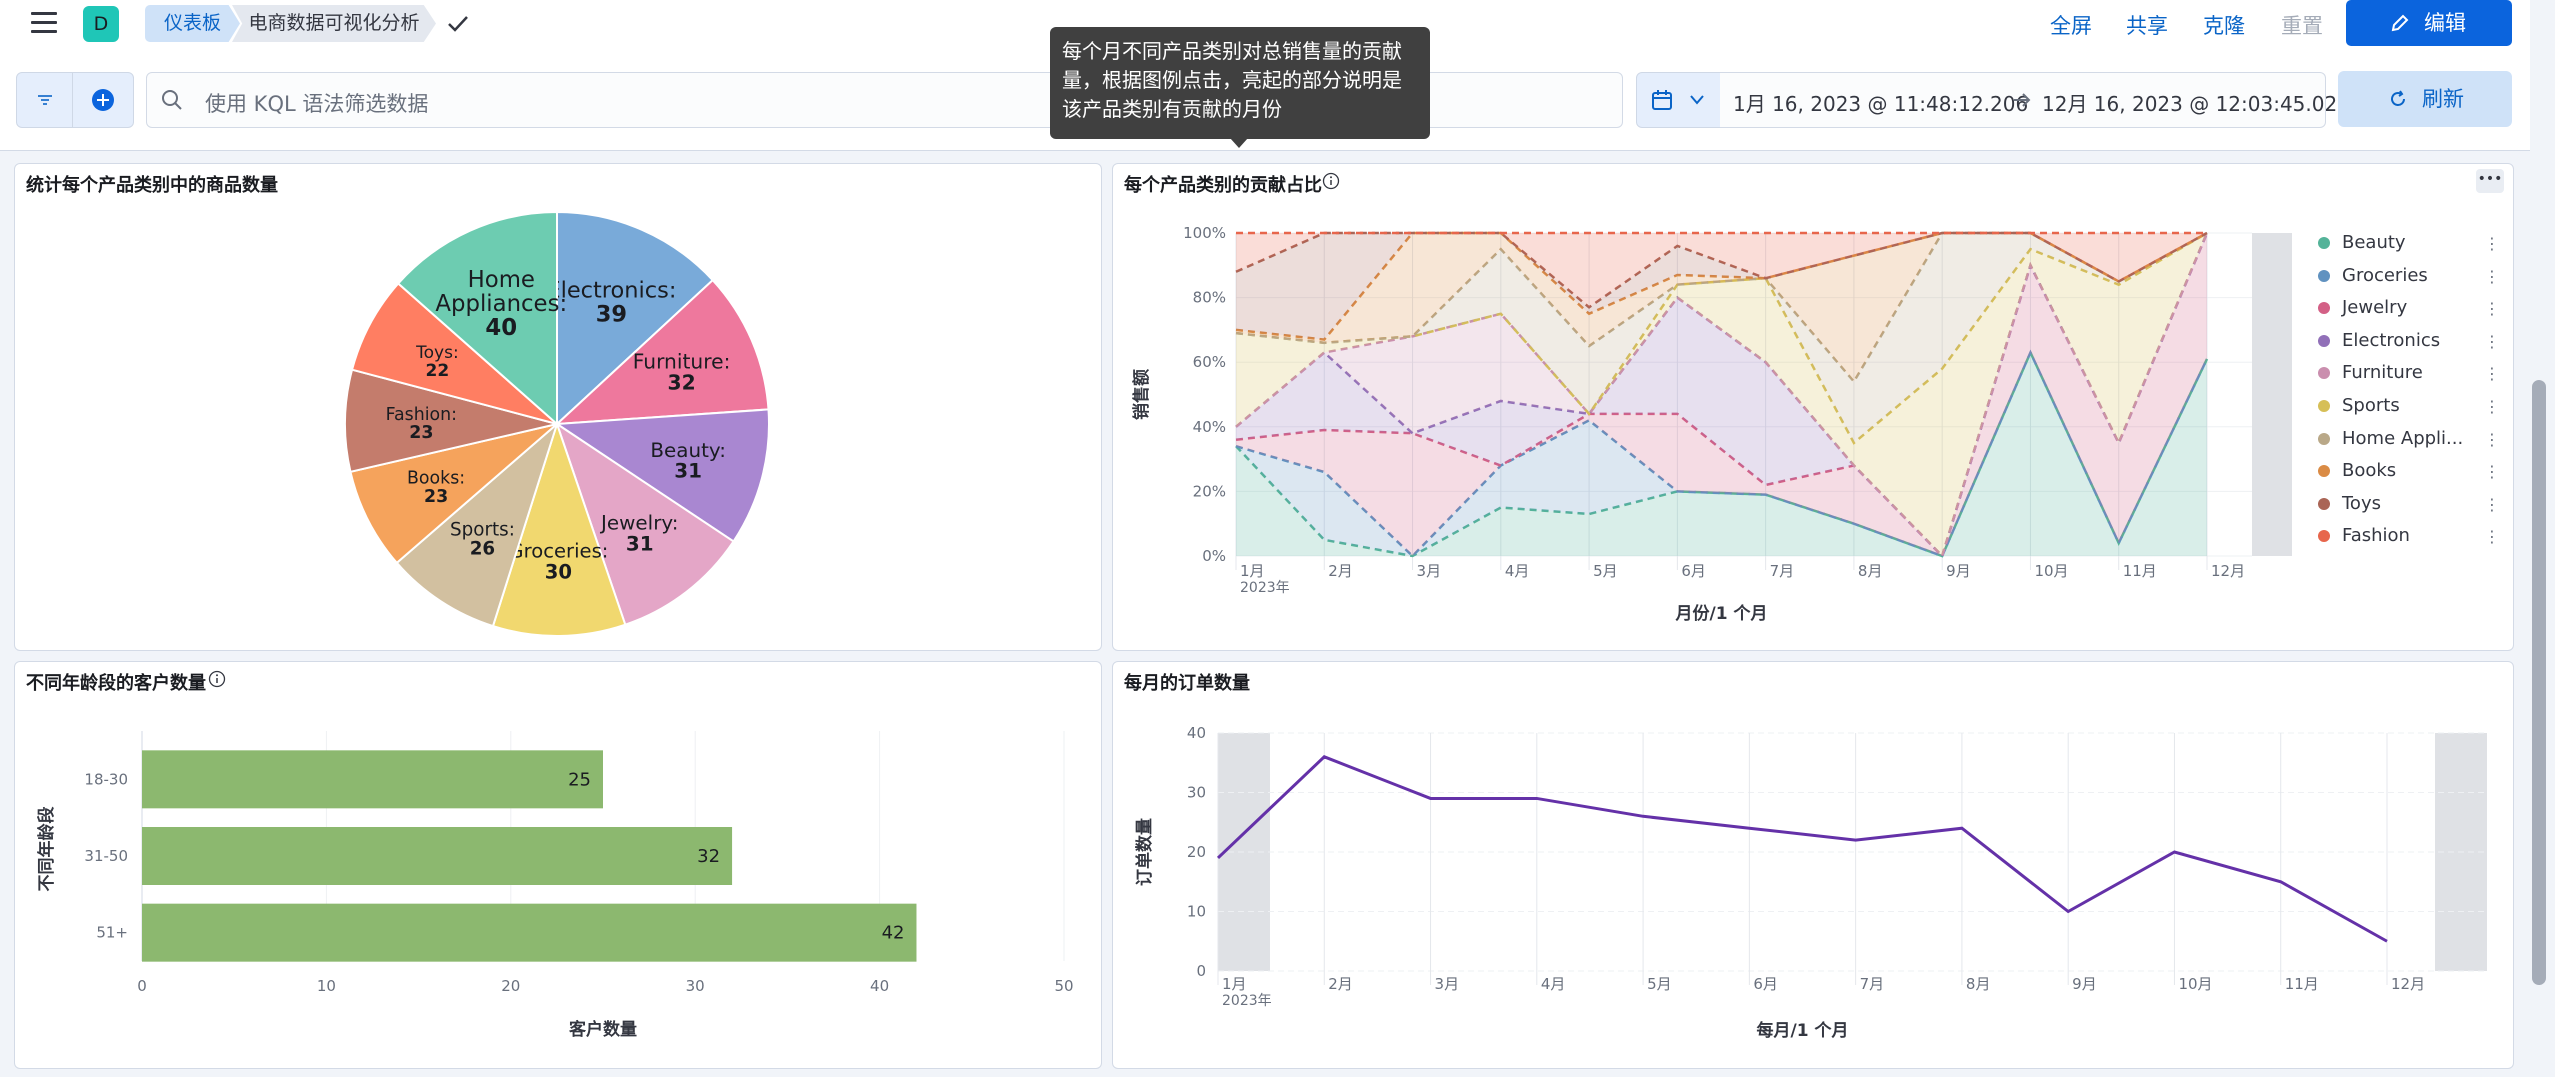  Describe the element at coordinates (1679, 100) in the screenshot. I see `date-quick-select-button` at that location.